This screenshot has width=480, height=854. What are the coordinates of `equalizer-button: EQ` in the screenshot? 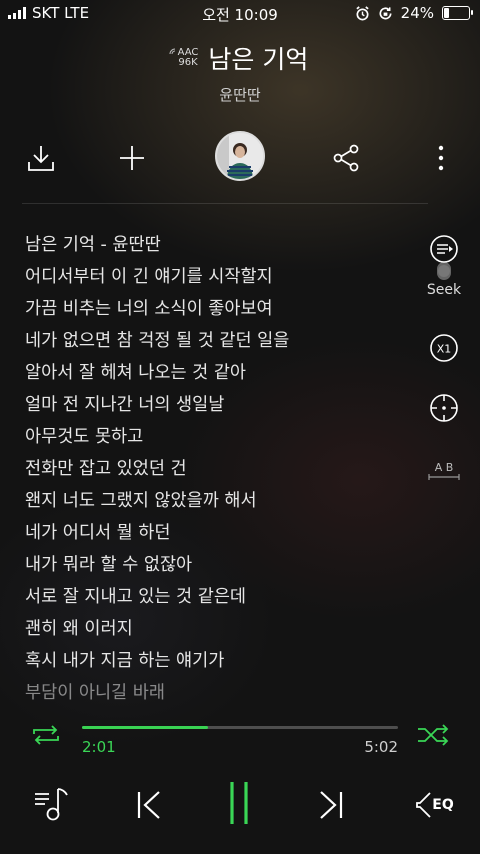 It's located at (435, 805).